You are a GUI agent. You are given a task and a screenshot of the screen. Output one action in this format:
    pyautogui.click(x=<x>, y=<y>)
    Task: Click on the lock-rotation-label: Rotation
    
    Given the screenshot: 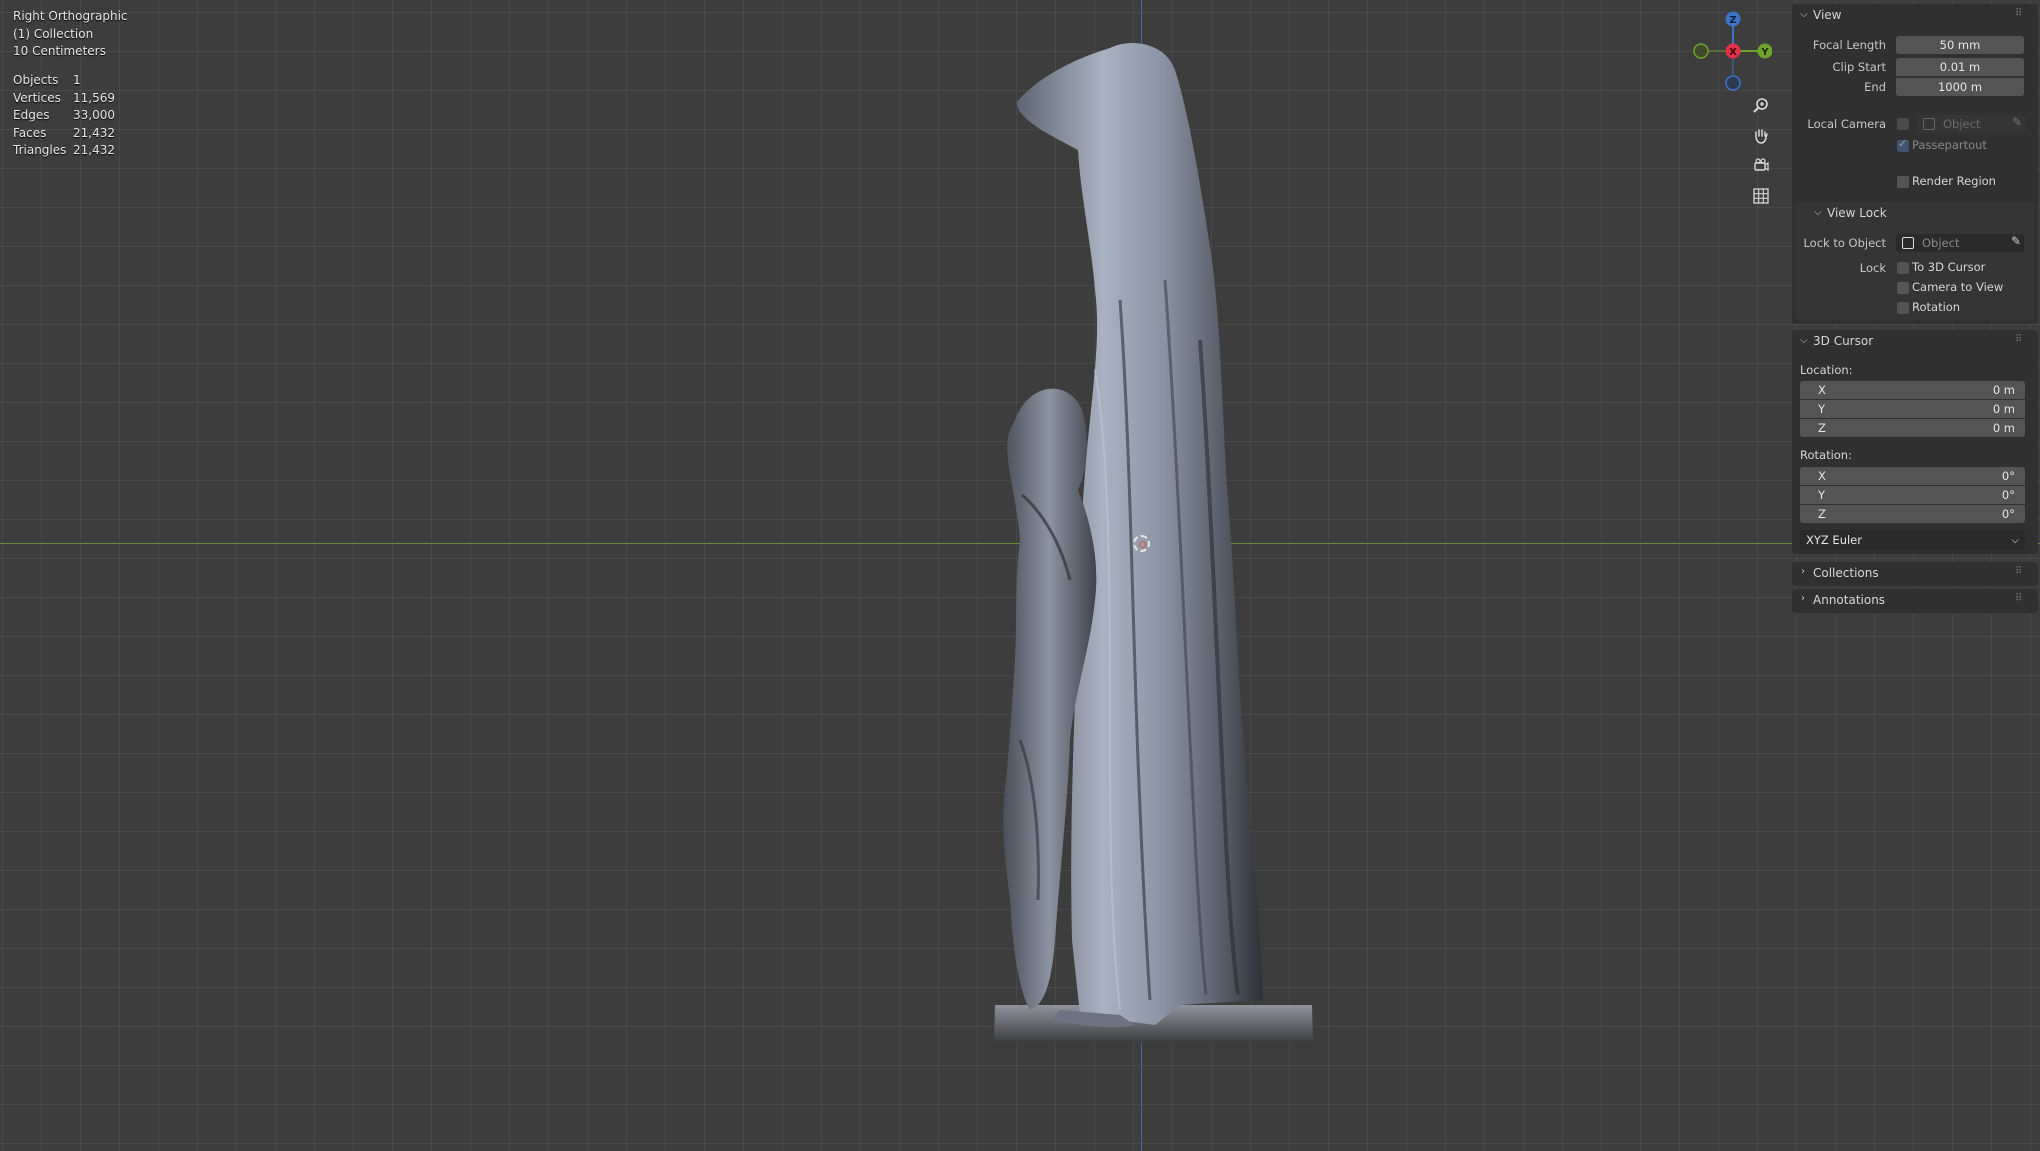 What is the action you would take?
    pyautogui.click(x=1936, y=307)
    